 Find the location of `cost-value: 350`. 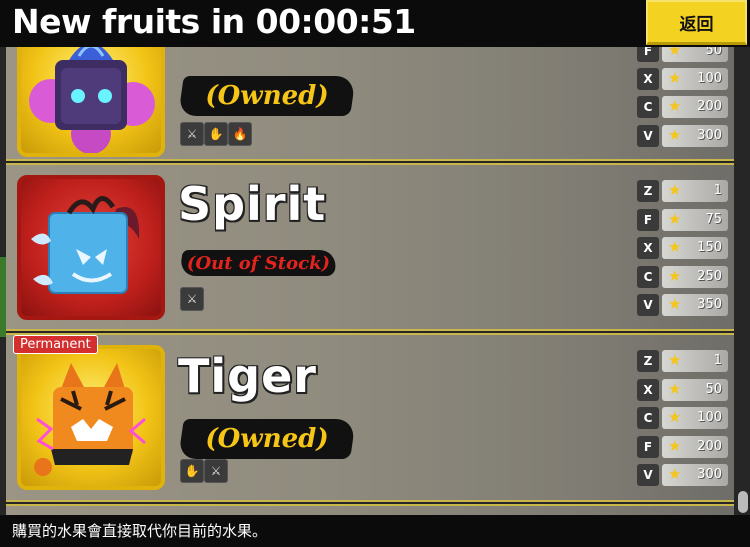

cost-value: 350 is located at coordinates (709, 304).